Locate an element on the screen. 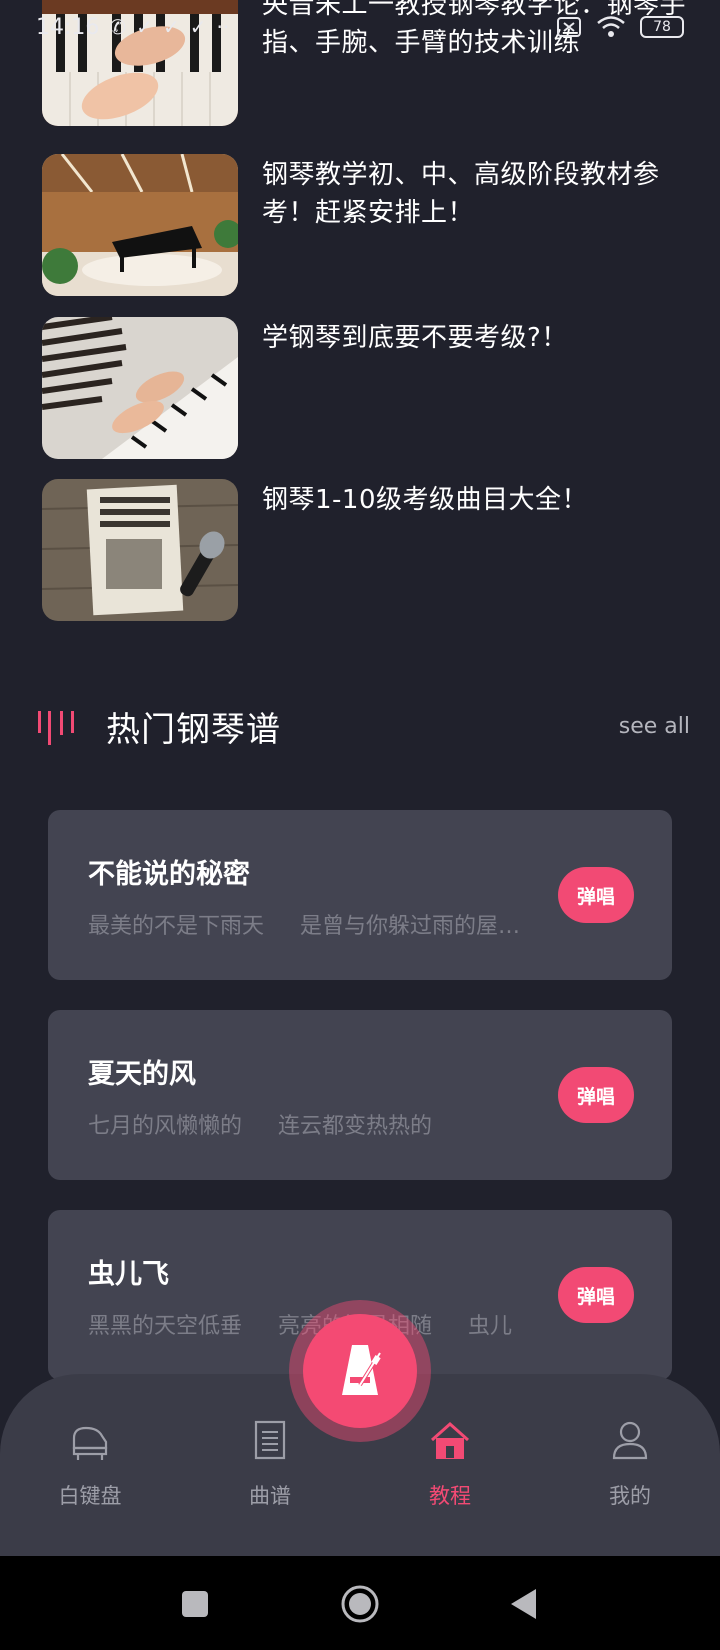  piano-icon is located at coordinates (90, 1443).